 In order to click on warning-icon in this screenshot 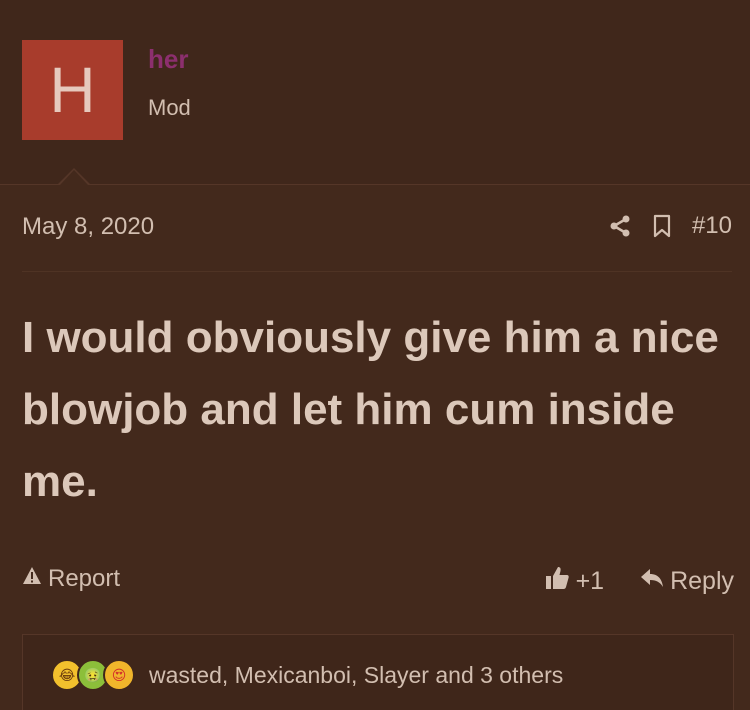, I will do `click(32, 579)`.